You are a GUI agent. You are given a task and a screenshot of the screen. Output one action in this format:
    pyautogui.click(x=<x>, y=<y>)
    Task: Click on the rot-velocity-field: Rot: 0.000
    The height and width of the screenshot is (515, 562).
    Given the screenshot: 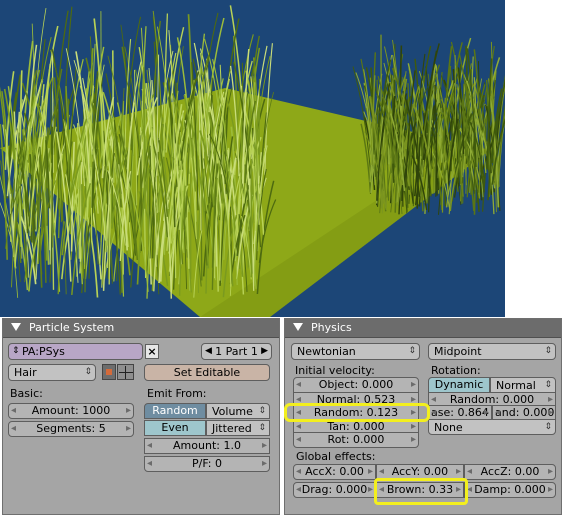 What is the action you would take?
    pyautogui.click(x=356, y=440)
    